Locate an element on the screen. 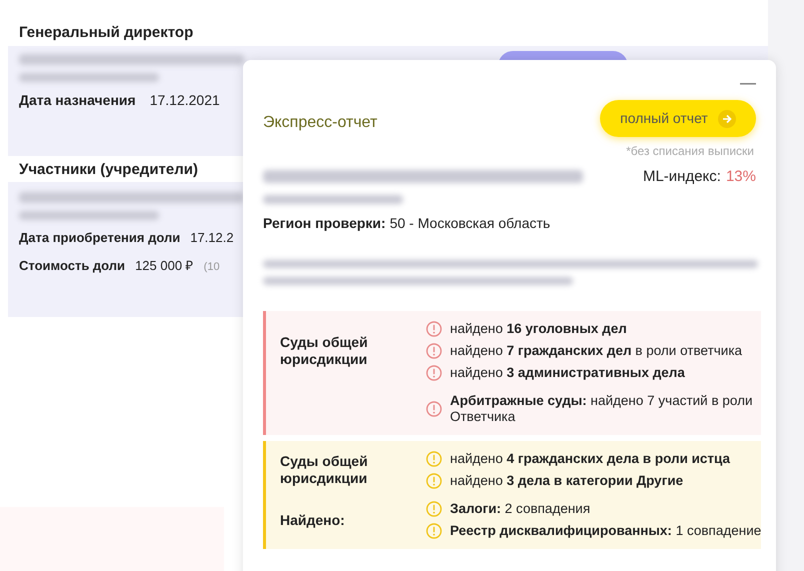 This screenshot has height=571, width=804. finding-text: Арбитражные суды: найдено 7 участий в роли Ответчика is located at coordinates (602, 409).